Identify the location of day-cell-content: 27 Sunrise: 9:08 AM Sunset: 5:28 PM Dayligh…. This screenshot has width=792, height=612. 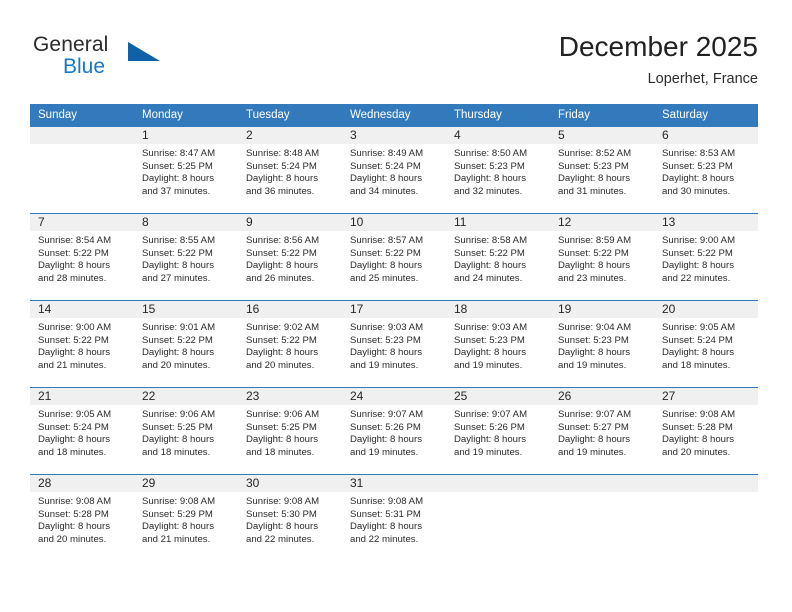
(706, 431).